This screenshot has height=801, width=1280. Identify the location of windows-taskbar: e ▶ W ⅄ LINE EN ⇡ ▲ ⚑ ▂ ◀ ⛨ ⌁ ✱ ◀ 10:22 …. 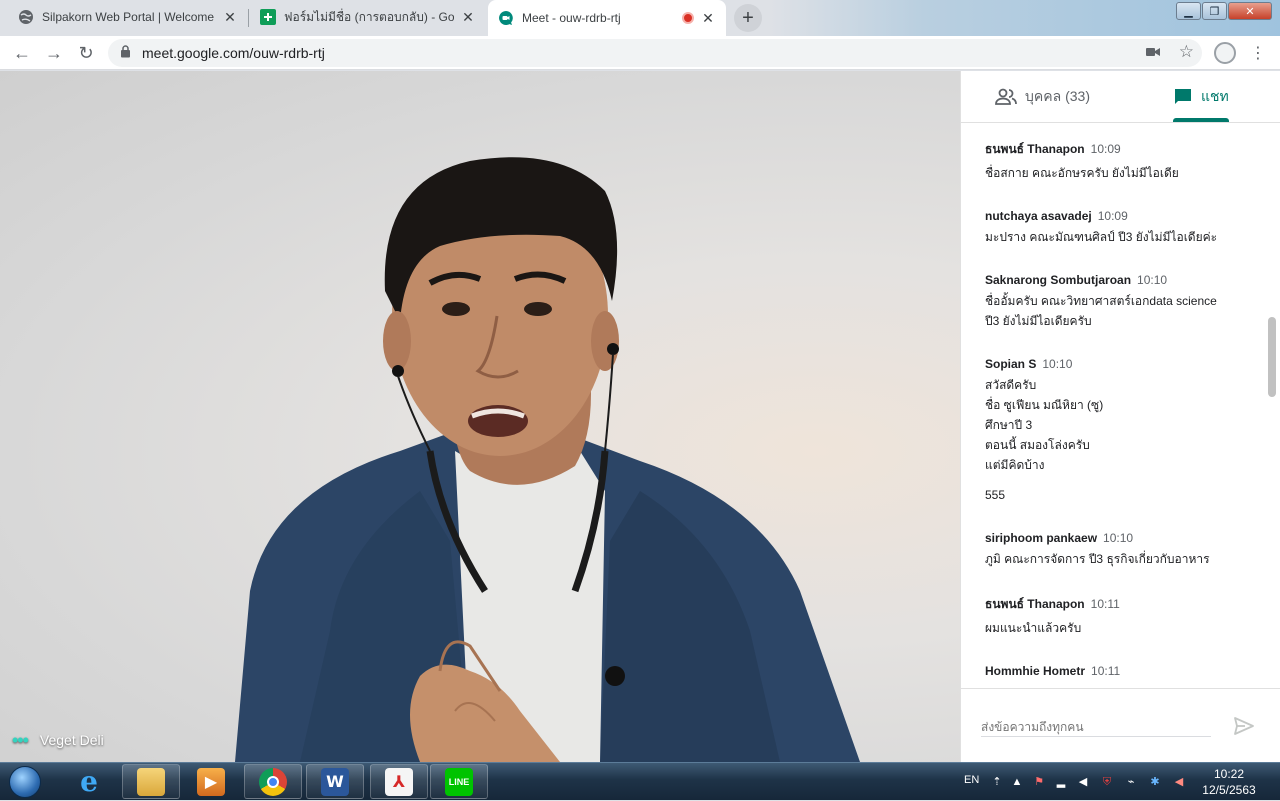
(640, 781).